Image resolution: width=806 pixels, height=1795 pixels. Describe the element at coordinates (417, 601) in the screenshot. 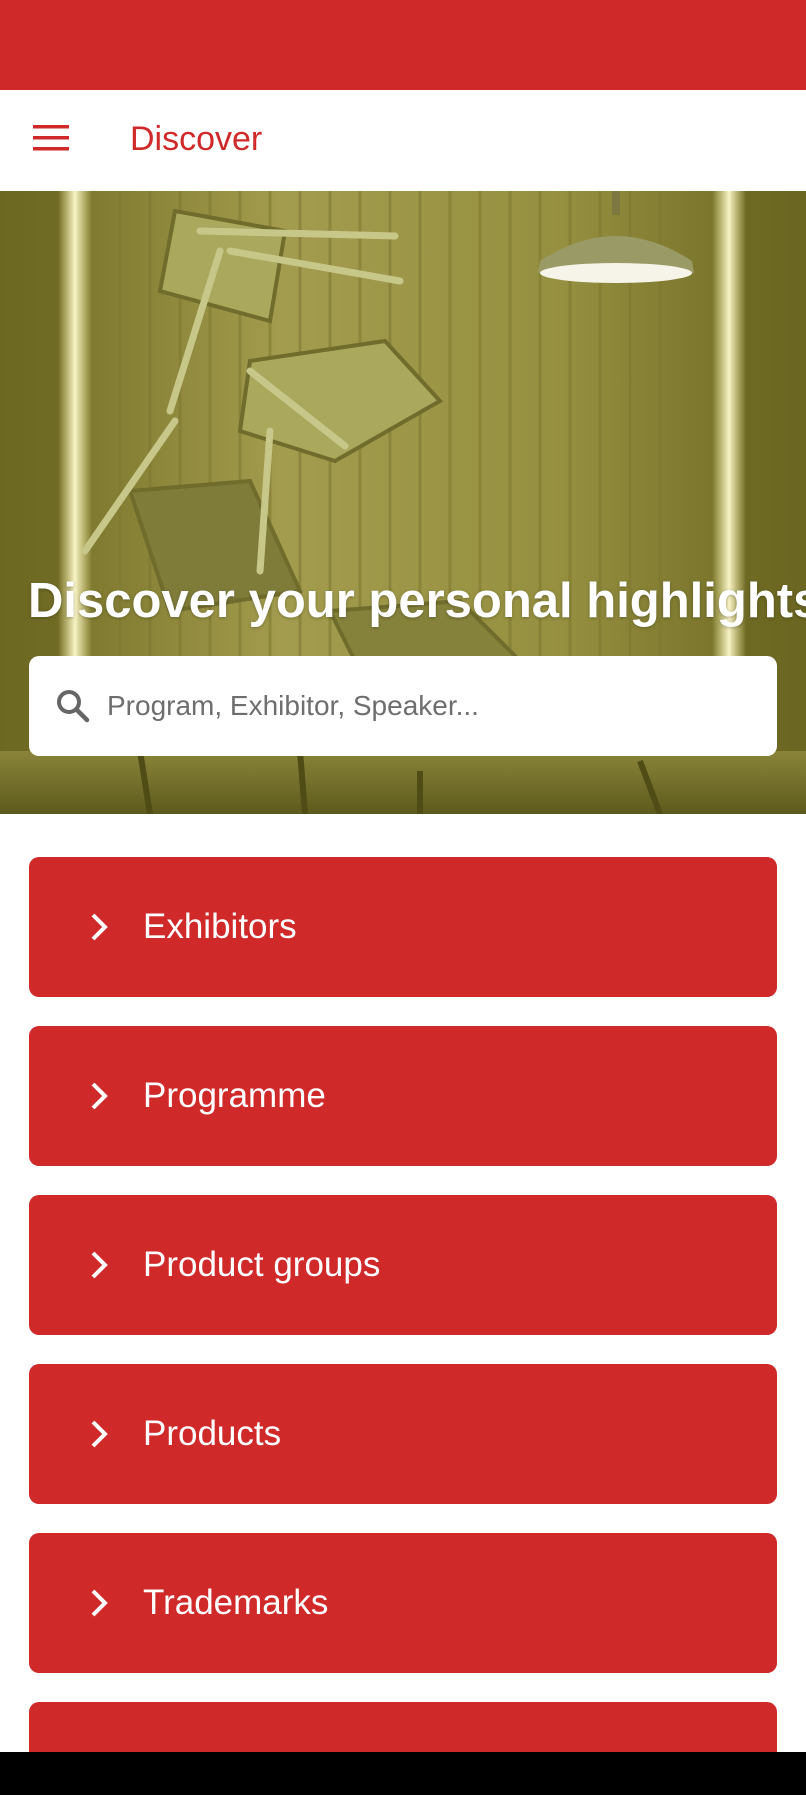

I see `hero-headline: Discover your personal highlights` at that location.